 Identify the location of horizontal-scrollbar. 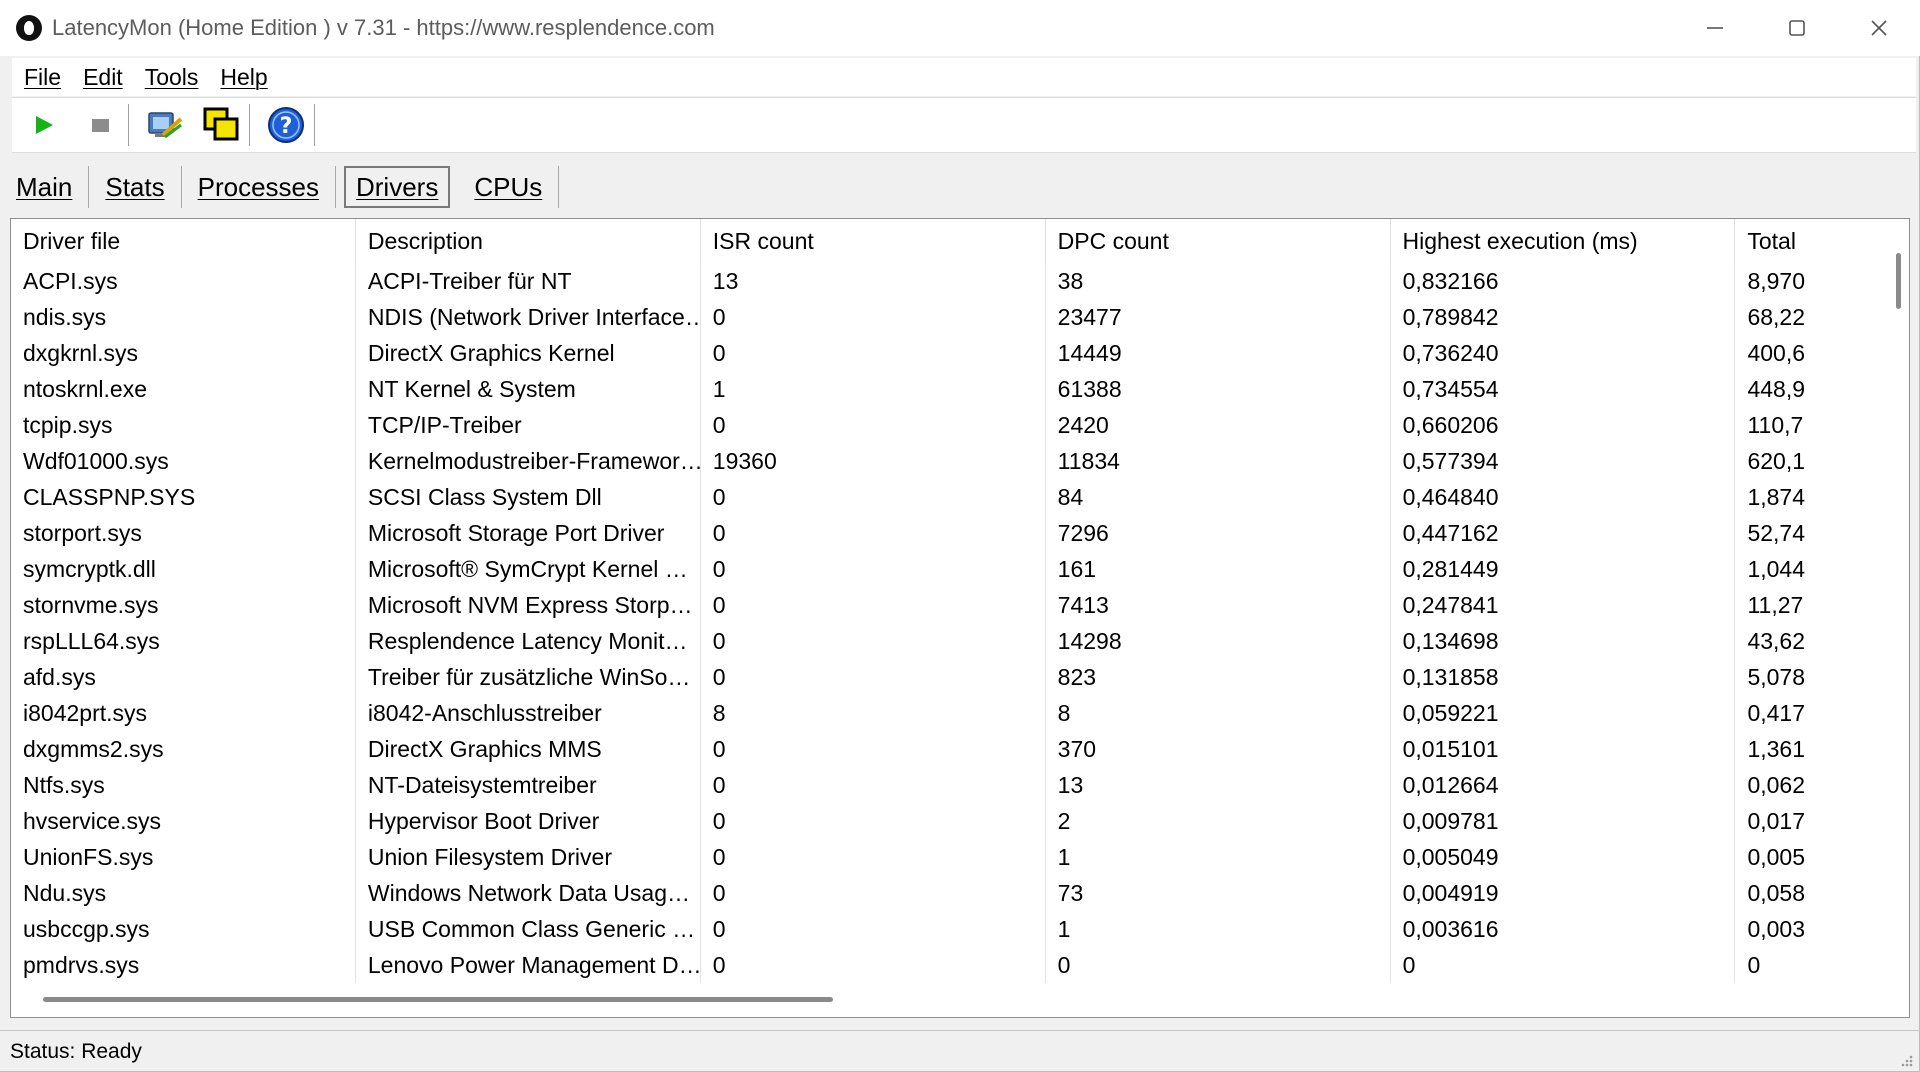
(960, 1000).